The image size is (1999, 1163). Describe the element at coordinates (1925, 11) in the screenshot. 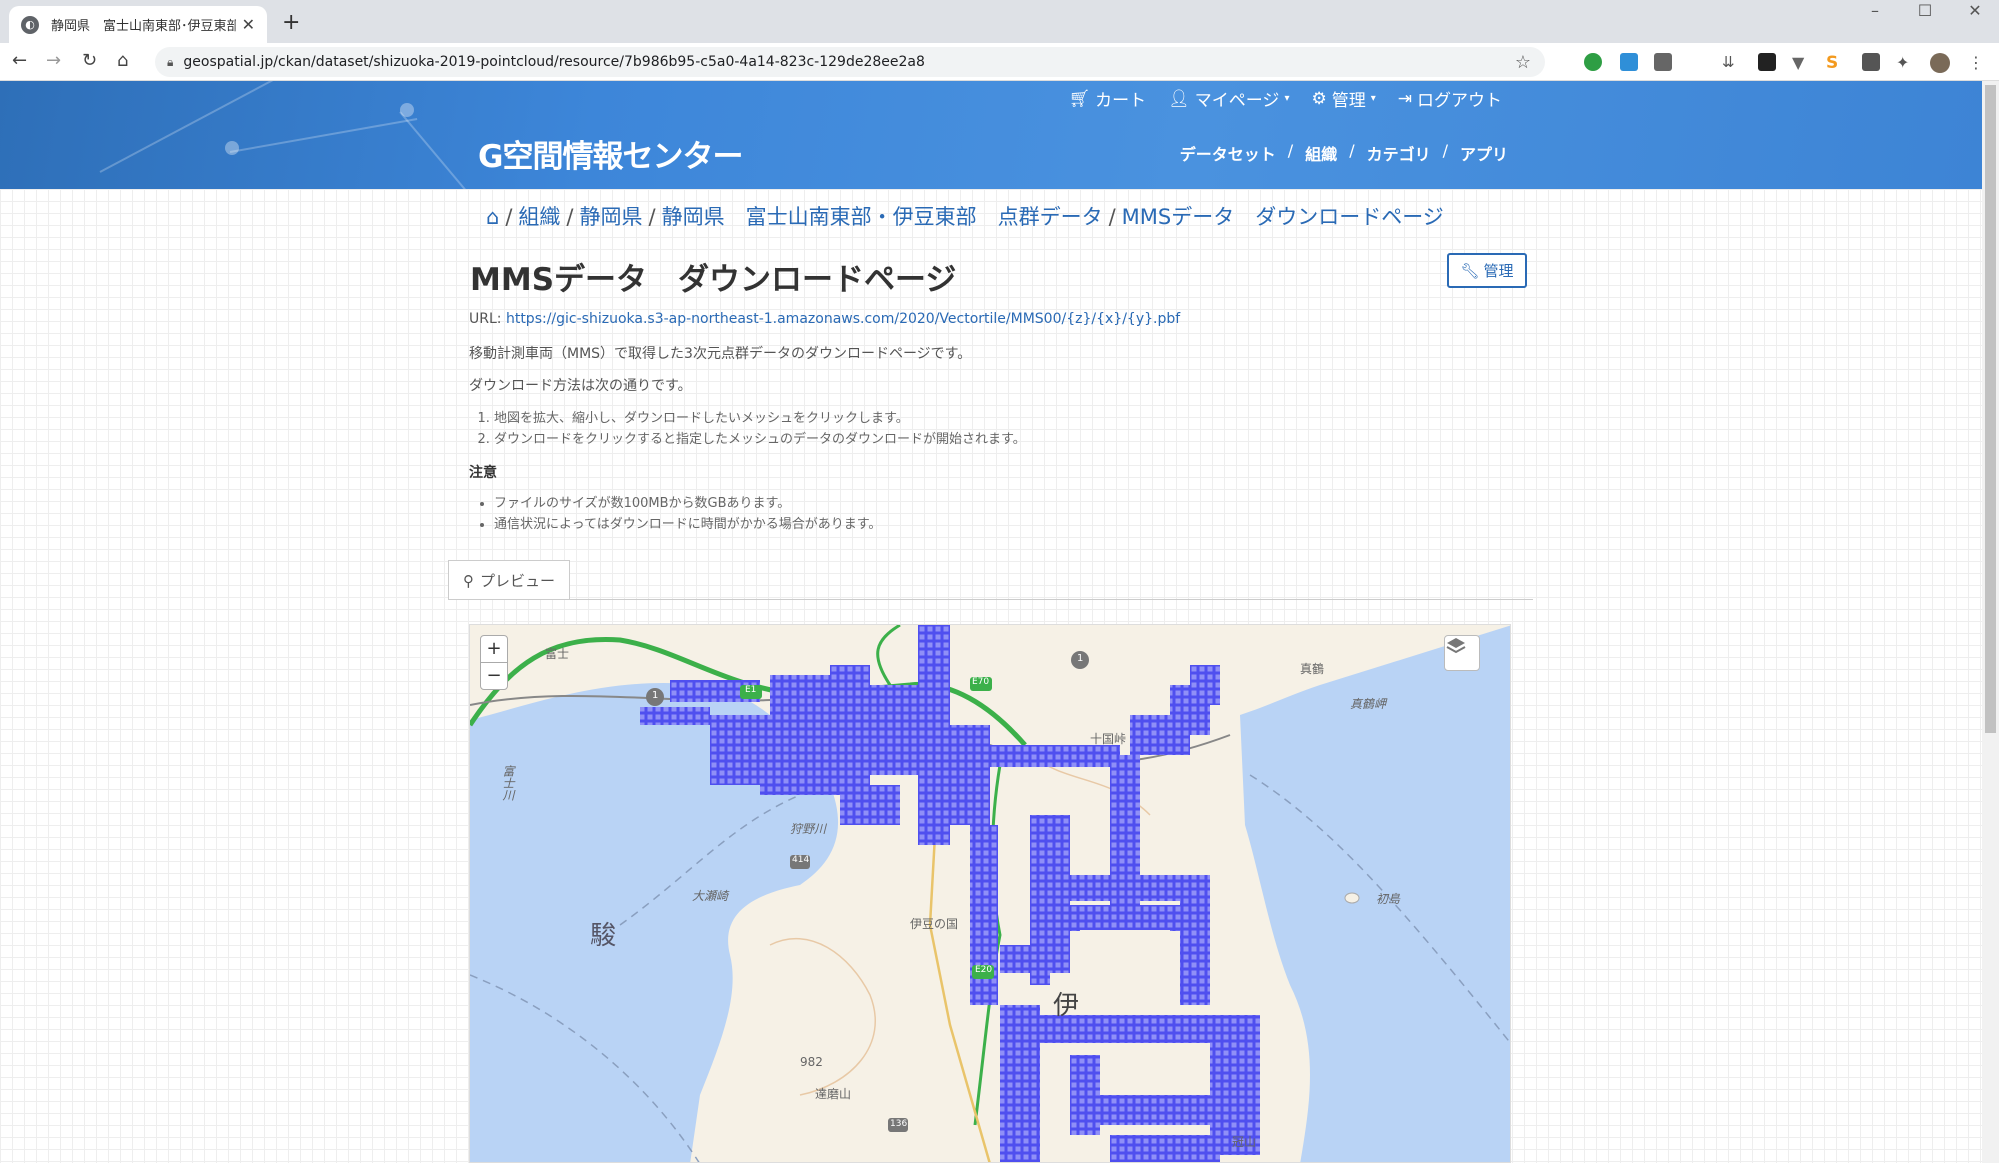

I see `maximize-icon: ☐` at that location.